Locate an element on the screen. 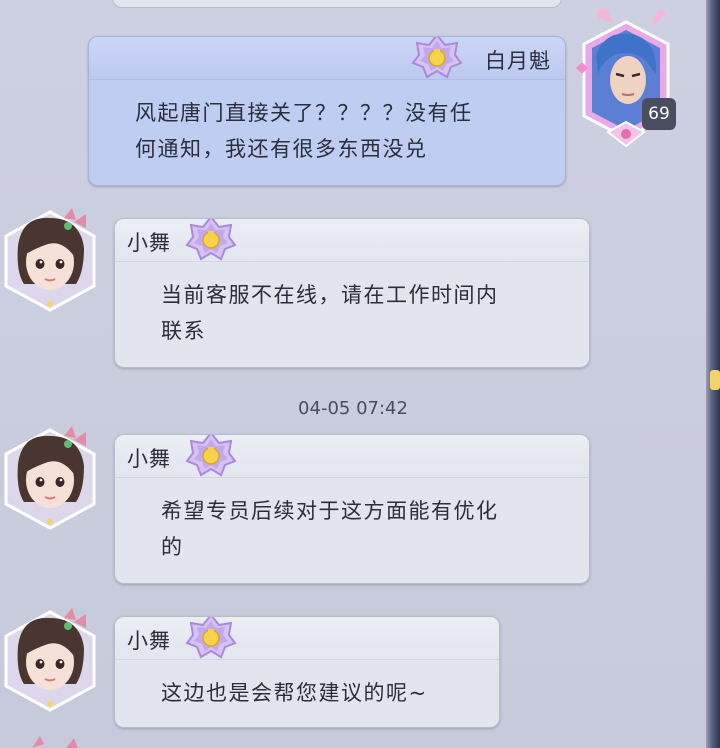  level-badge: 69 is located at coordinates (659, 114).